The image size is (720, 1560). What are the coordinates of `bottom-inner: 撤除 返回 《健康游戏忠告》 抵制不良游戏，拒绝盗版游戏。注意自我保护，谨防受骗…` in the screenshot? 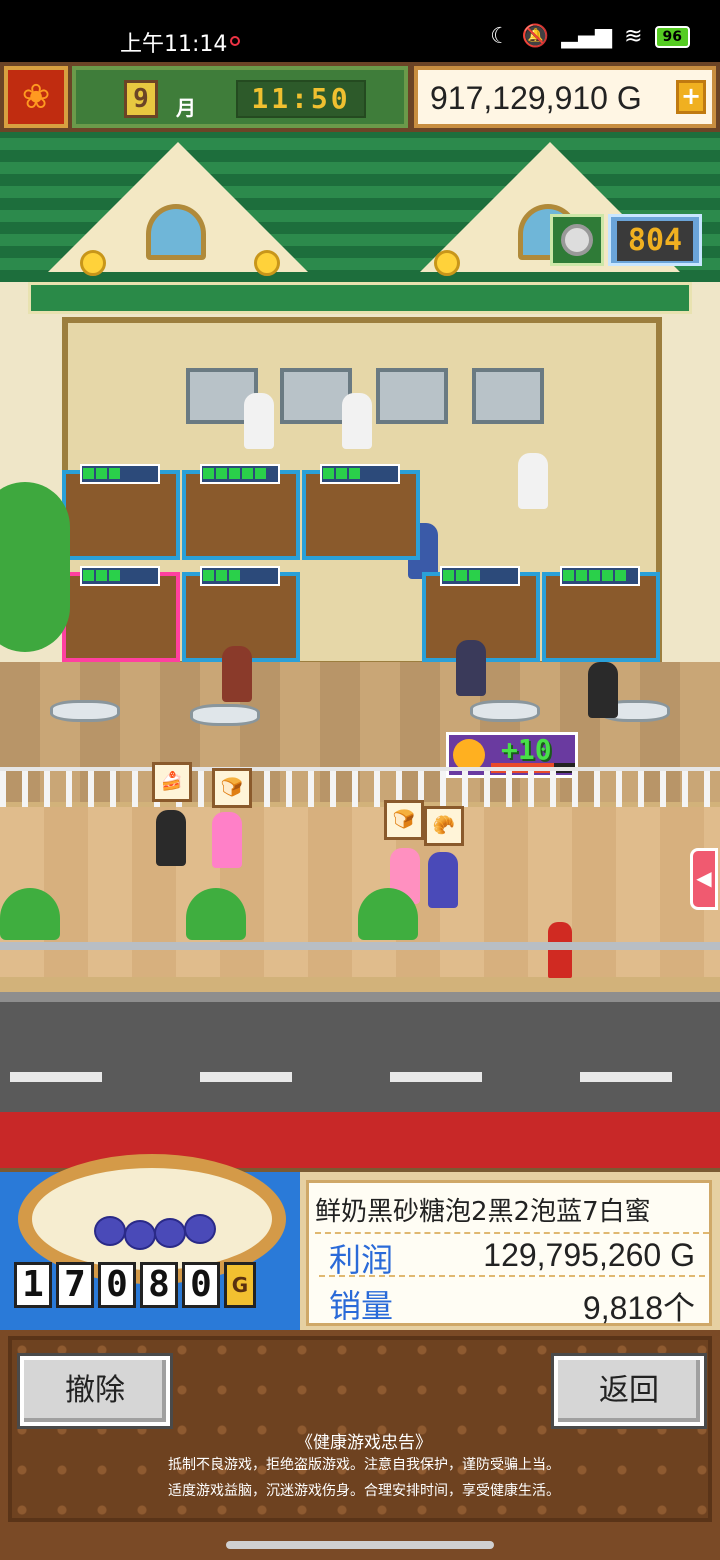 It's located at (360, 1429).